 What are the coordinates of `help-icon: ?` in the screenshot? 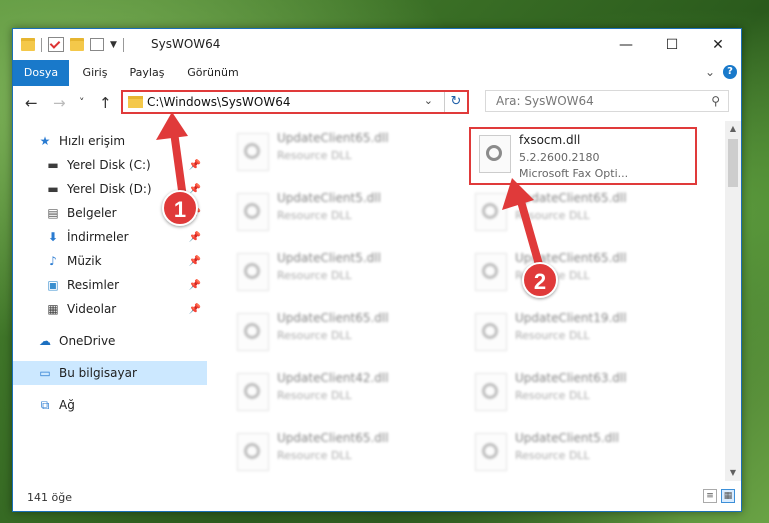 It's located at (730, 72).